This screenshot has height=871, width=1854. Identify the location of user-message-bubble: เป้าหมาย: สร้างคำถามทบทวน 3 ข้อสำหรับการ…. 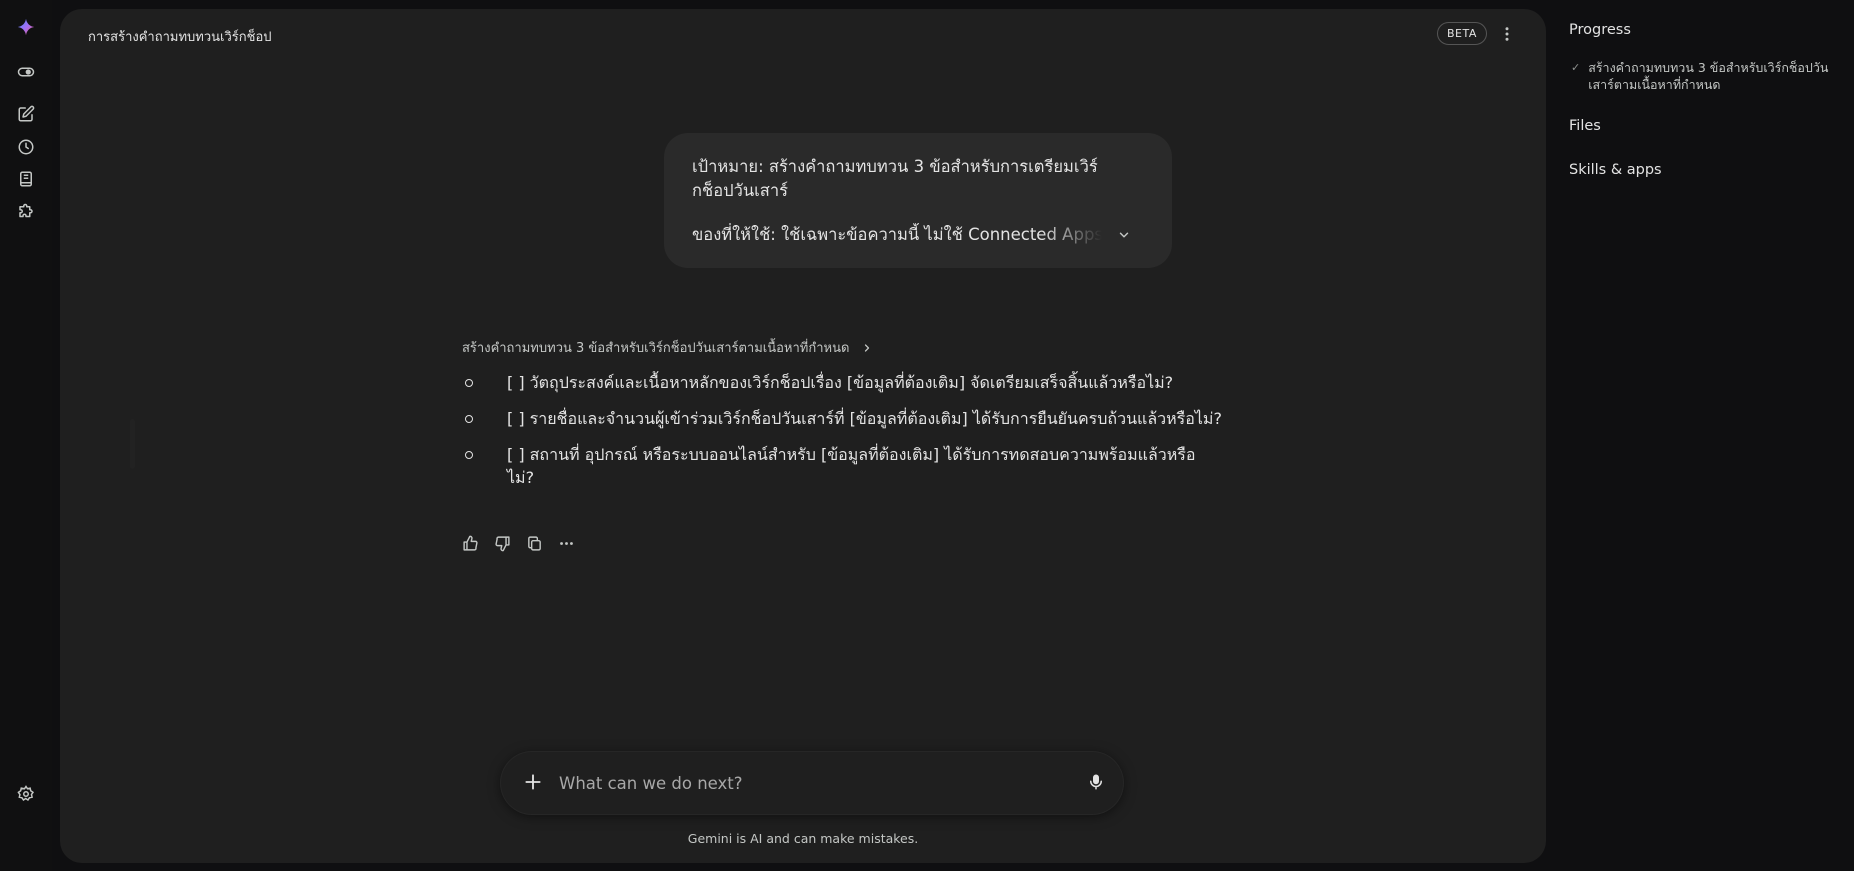
(918, 200).